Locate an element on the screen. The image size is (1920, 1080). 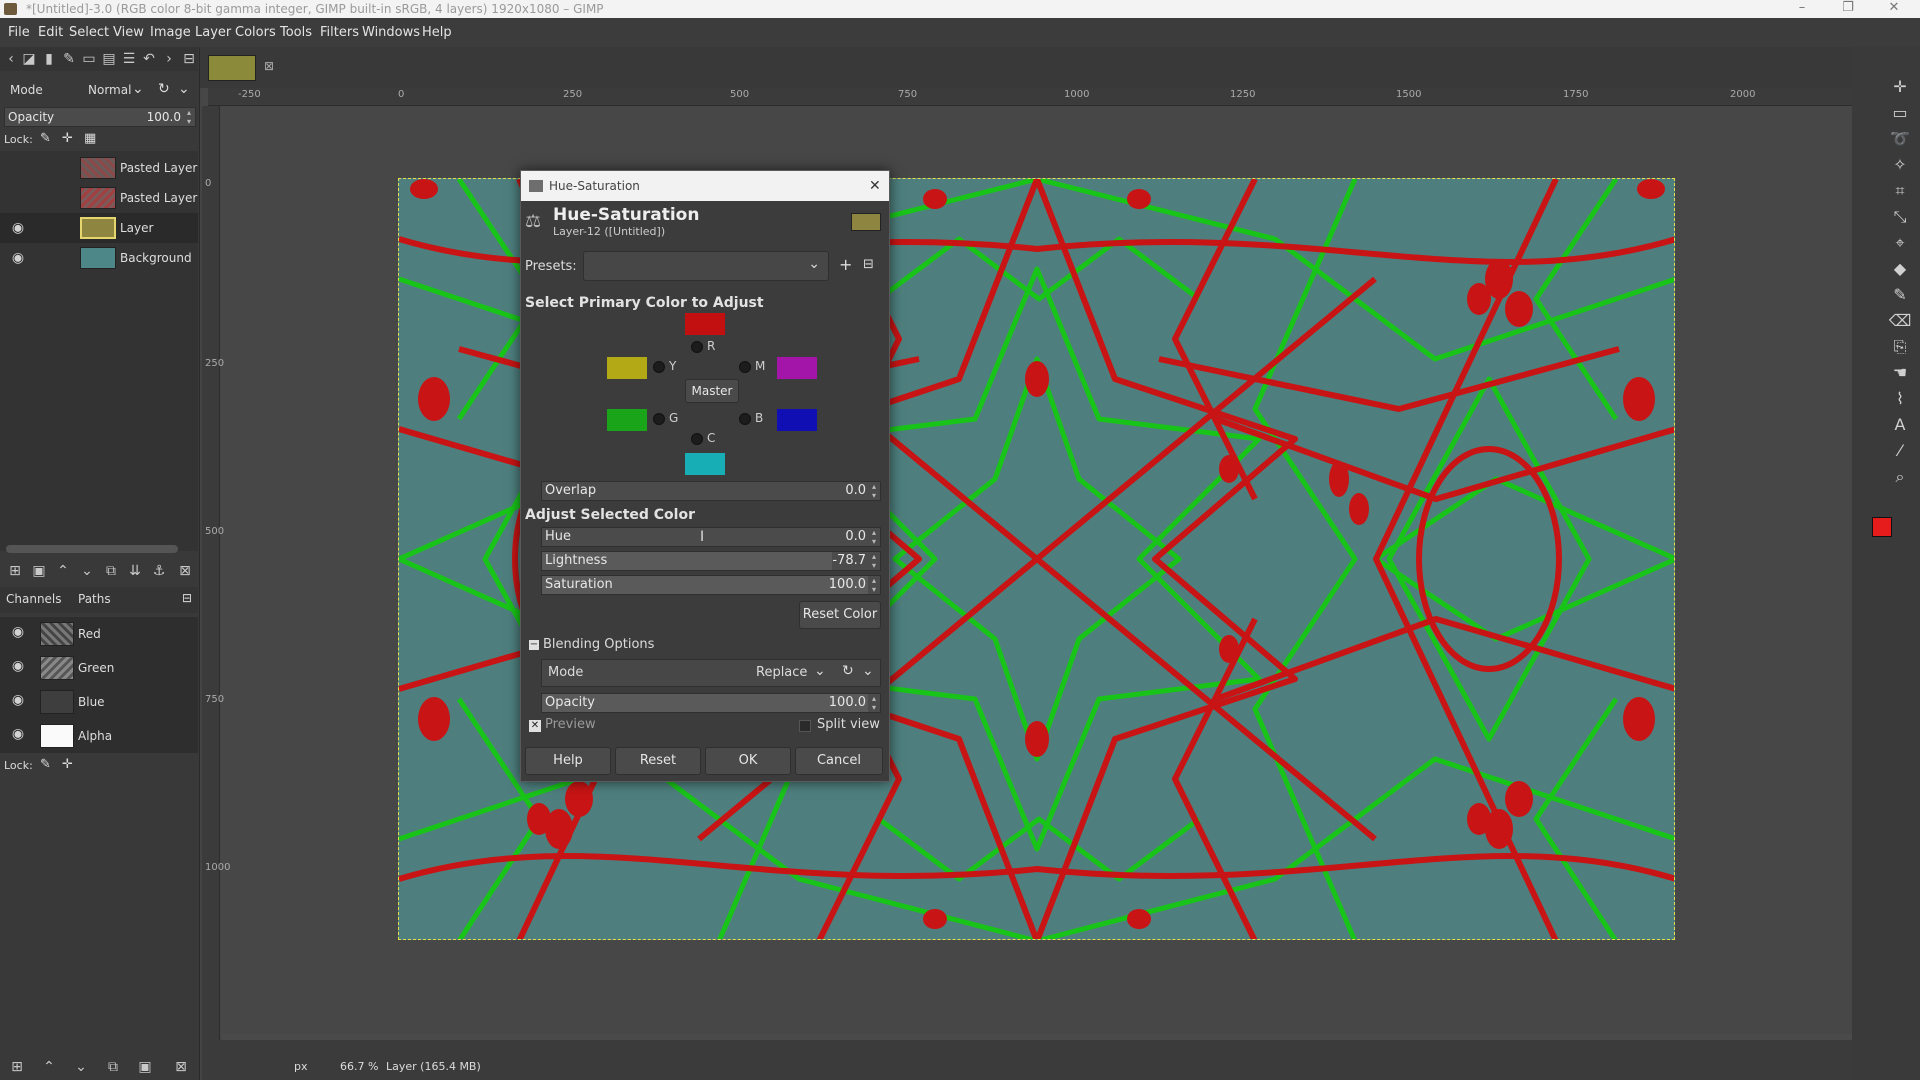
channel-row: ◉ Red is located at coordinates (99, 634).